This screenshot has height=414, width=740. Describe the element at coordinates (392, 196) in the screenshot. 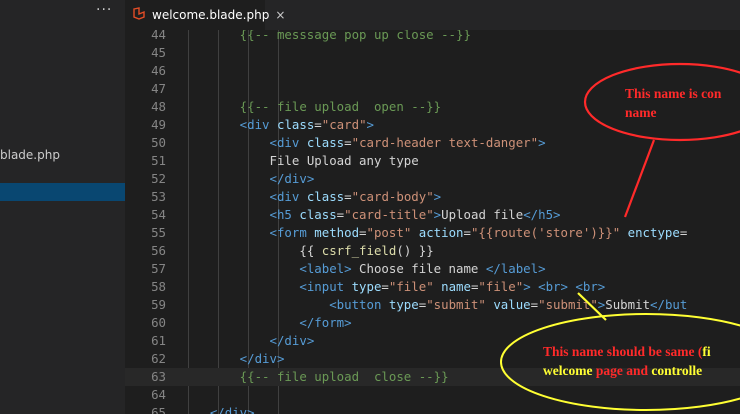

I see `code-token: "card-body"` at that location.